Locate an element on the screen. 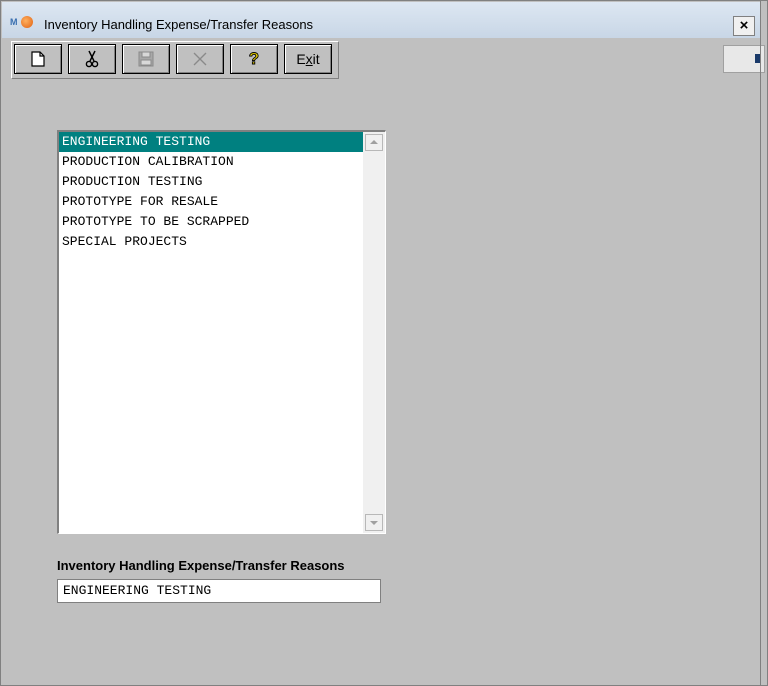 The height and width of the screenshot is (686, 768). cut-button is located at coordinates (92, 59).